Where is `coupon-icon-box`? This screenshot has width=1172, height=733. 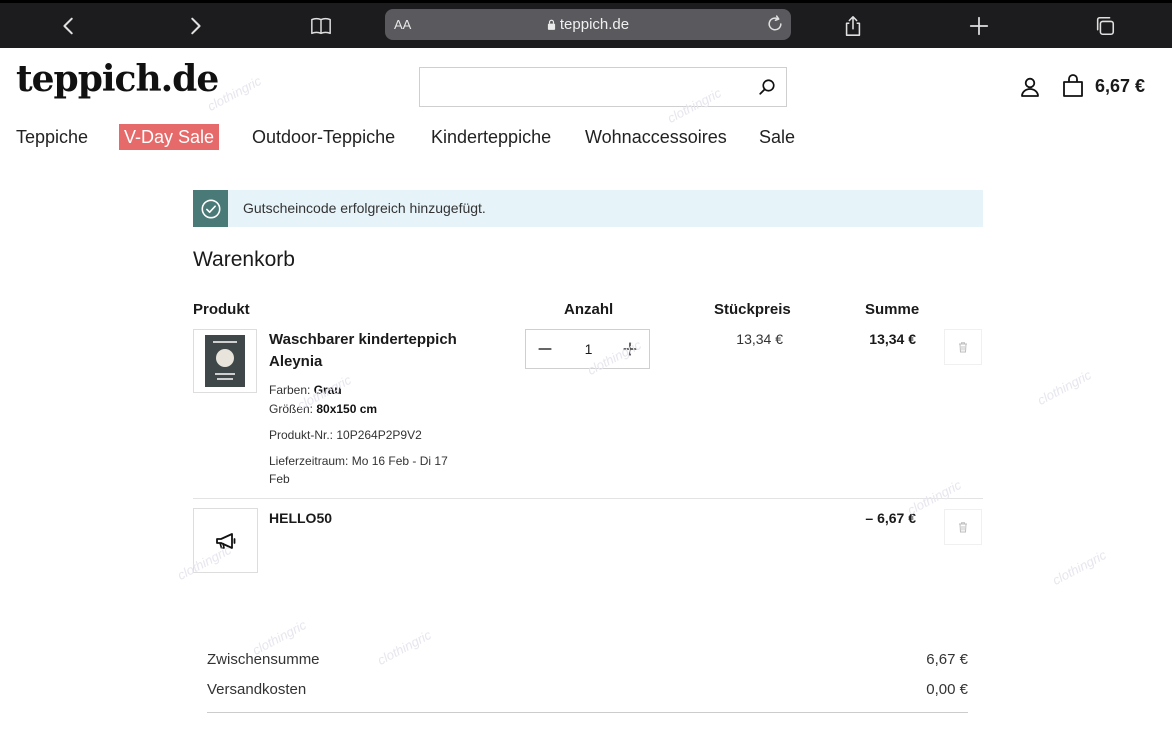
coupon-icon-box is located at coordinates (225, 540).